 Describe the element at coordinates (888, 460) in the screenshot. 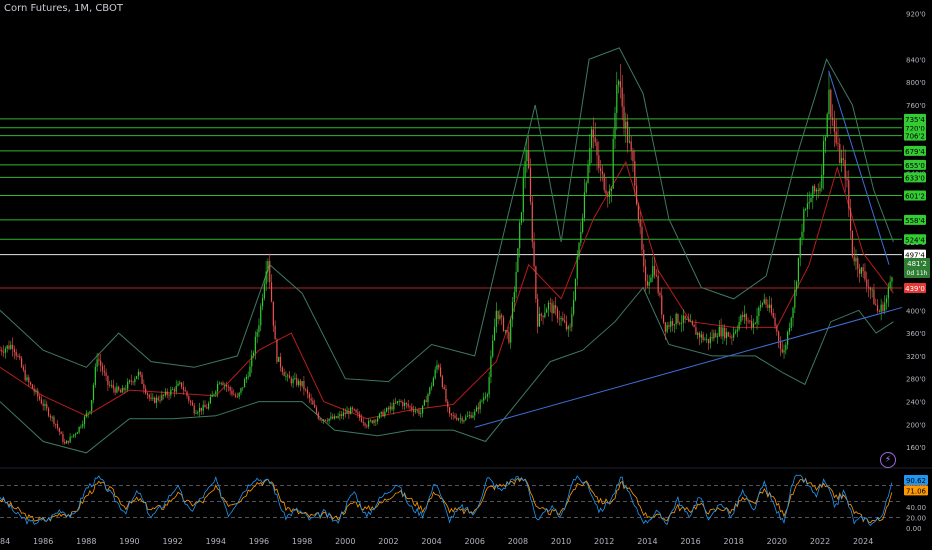

I see `lightning-bolt-icon: ⚡` at that location.